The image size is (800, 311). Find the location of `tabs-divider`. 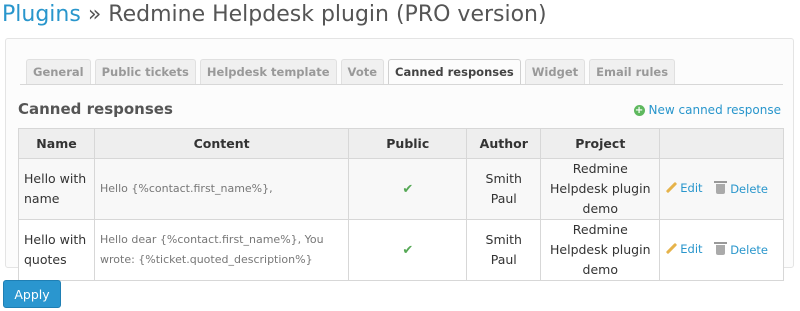

tabs-divider is located at coordinates (401, 84).